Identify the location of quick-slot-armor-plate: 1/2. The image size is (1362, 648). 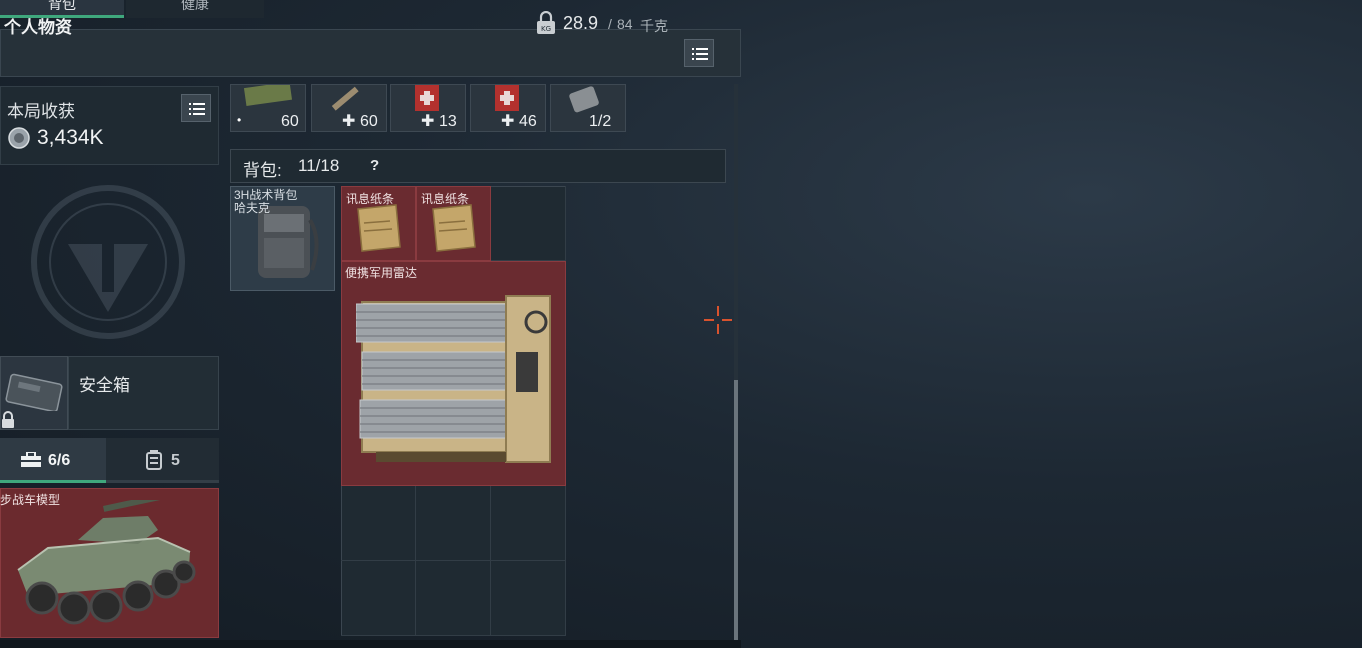
(588, 108).